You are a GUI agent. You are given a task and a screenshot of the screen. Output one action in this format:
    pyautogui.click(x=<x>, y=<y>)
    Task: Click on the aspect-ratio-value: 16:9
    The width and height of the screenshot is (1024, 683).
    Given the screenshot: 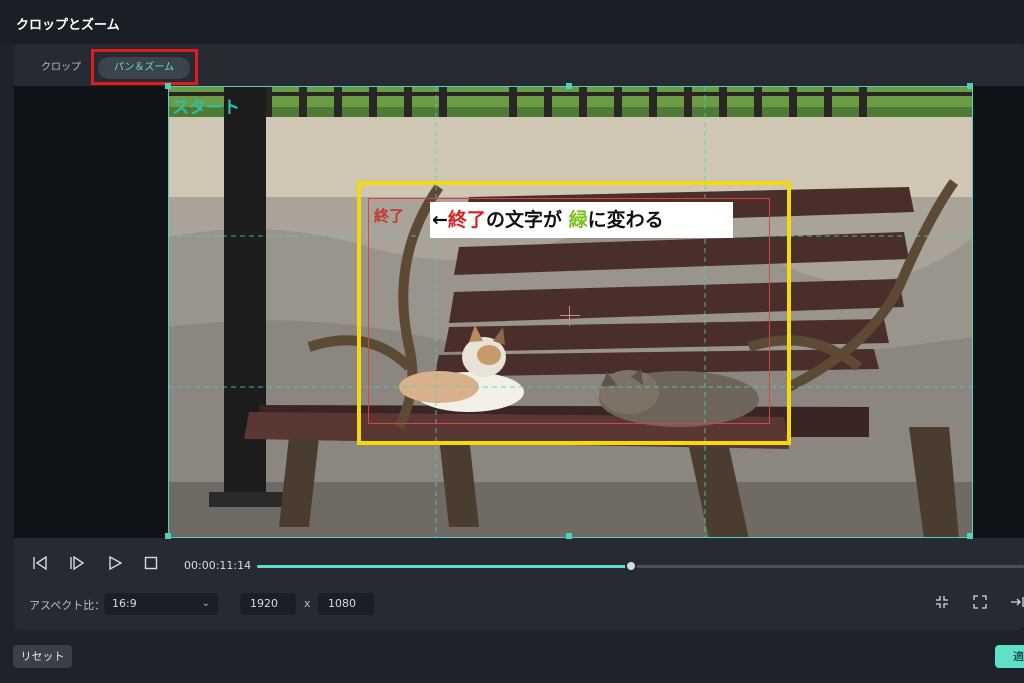 What is the action you would take?
    pyautogui.click(x=124, y=603)
    